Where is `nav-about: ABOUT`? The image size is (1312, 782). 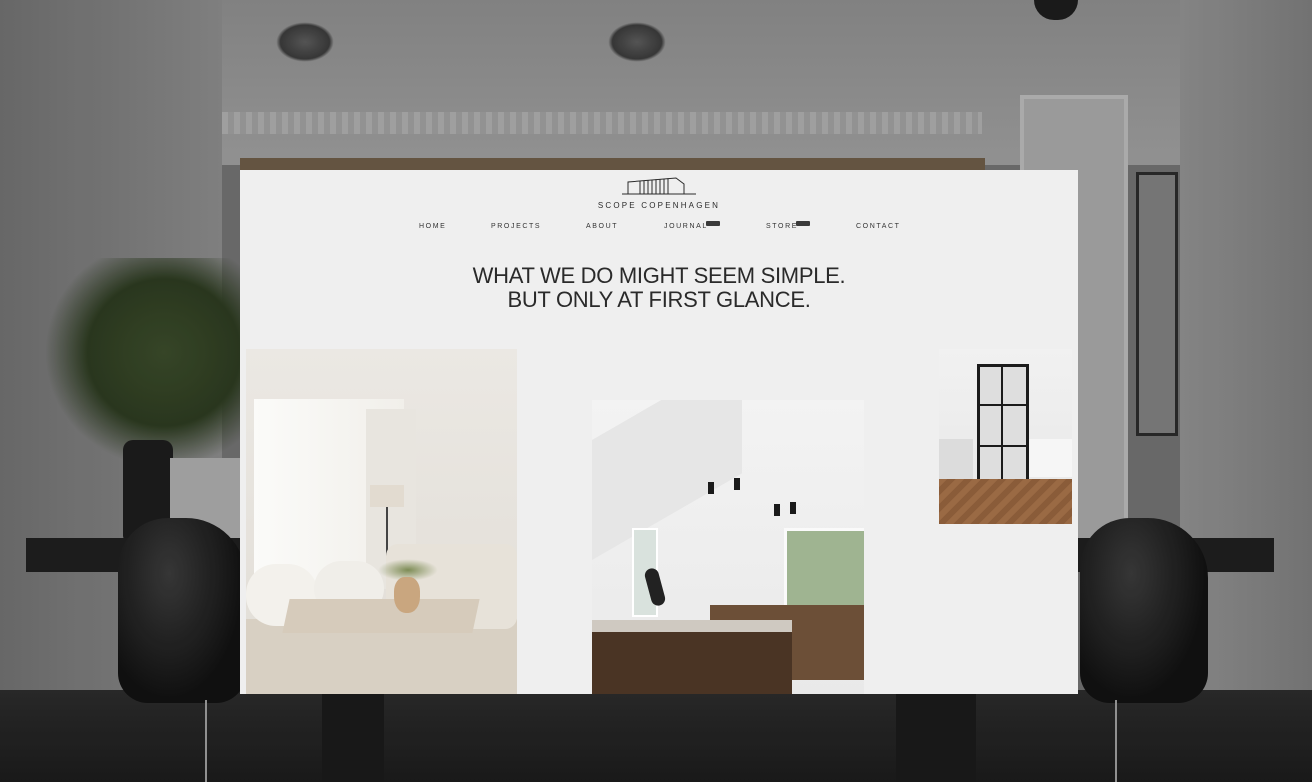 nav-about: ABOUT is located at coordinates (602, 226).